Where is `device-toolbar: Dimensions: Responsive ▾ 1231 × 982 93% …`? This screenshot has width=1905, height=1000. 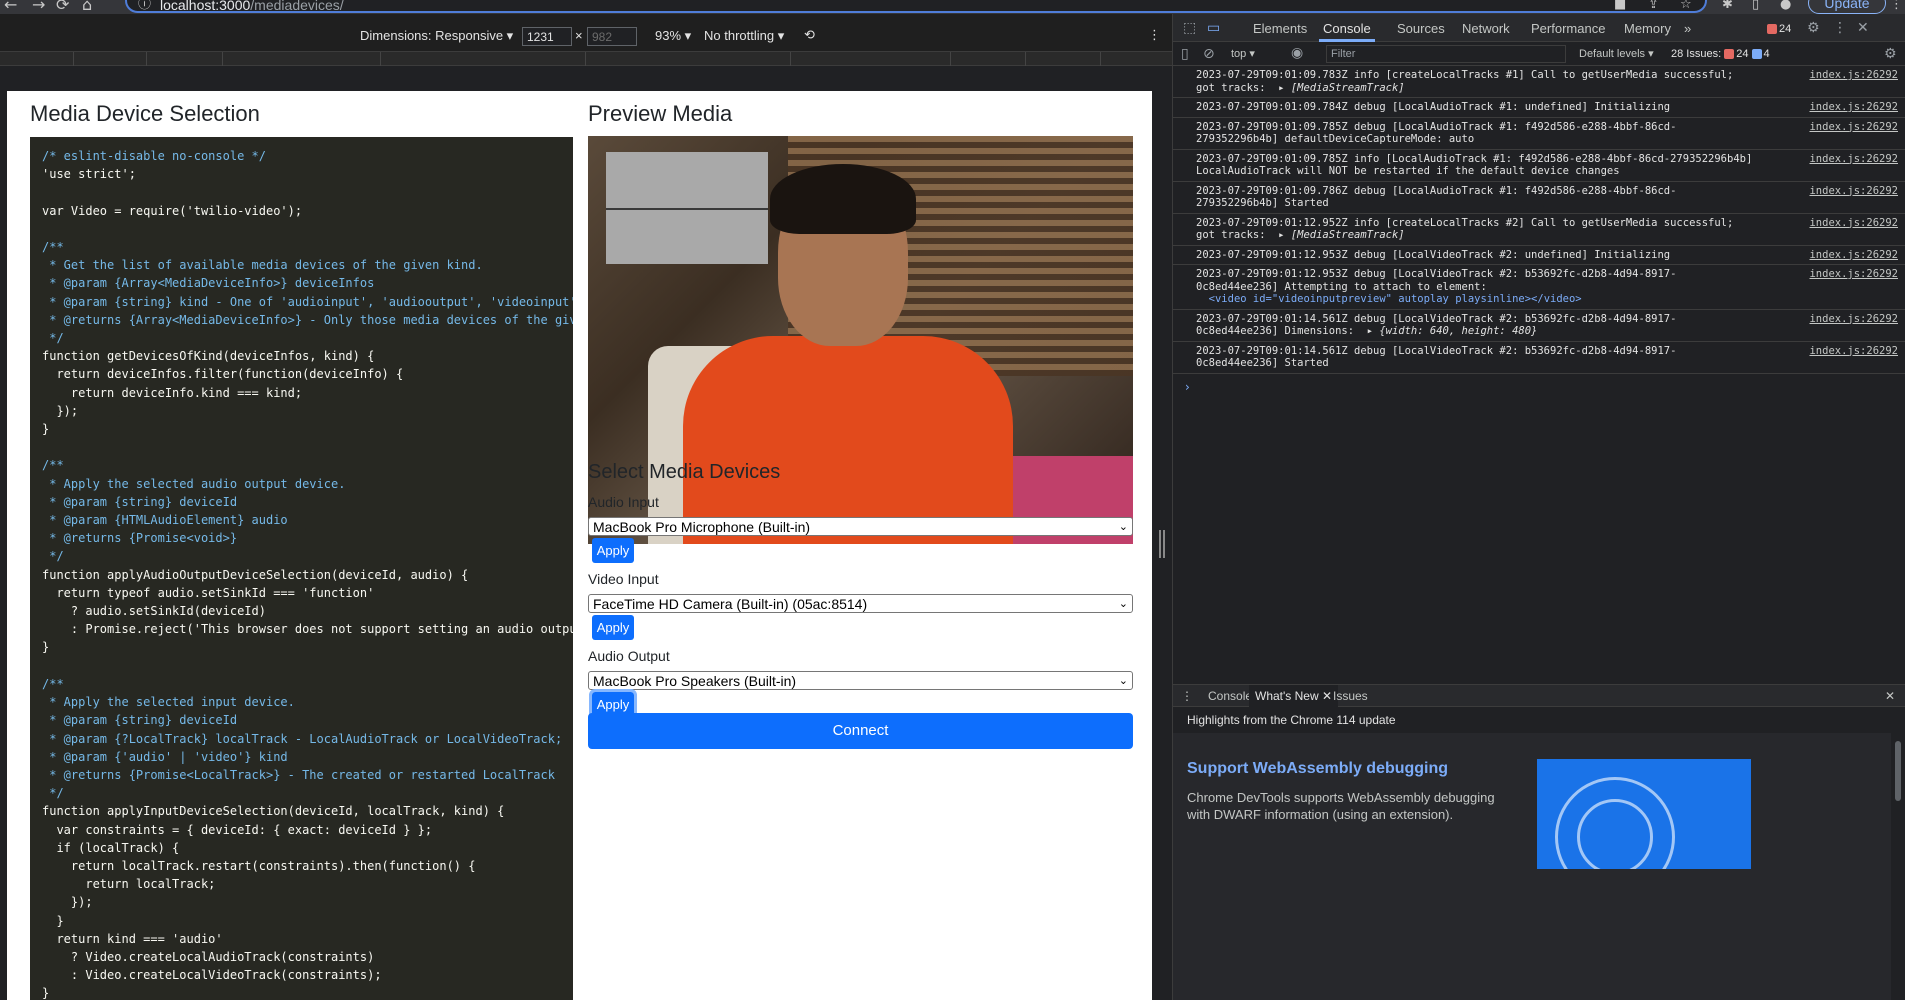 device-toolbar: Dimensions: Responsive ▾ 1231 × 982 93% … is located at coordinates (586, 33).